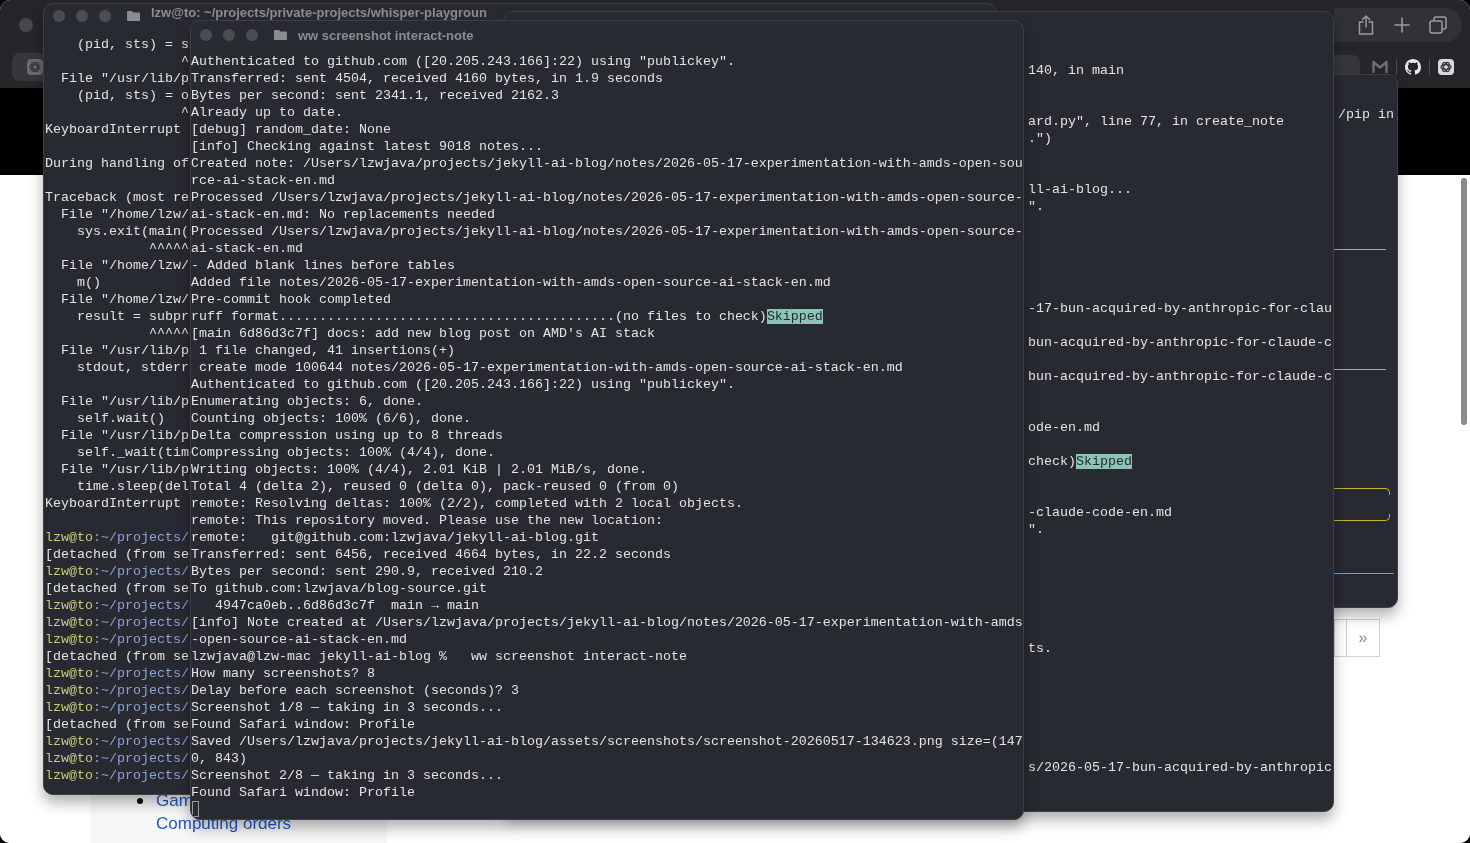 Image resolution: width=1470 pixels, height=843 pixels. Describe the element at coordinates (467, 503) in the screenshot. I see `terminal-line: remote: Resolving deltas: 100% (2/2), completed with 2 local objects.` at that location.